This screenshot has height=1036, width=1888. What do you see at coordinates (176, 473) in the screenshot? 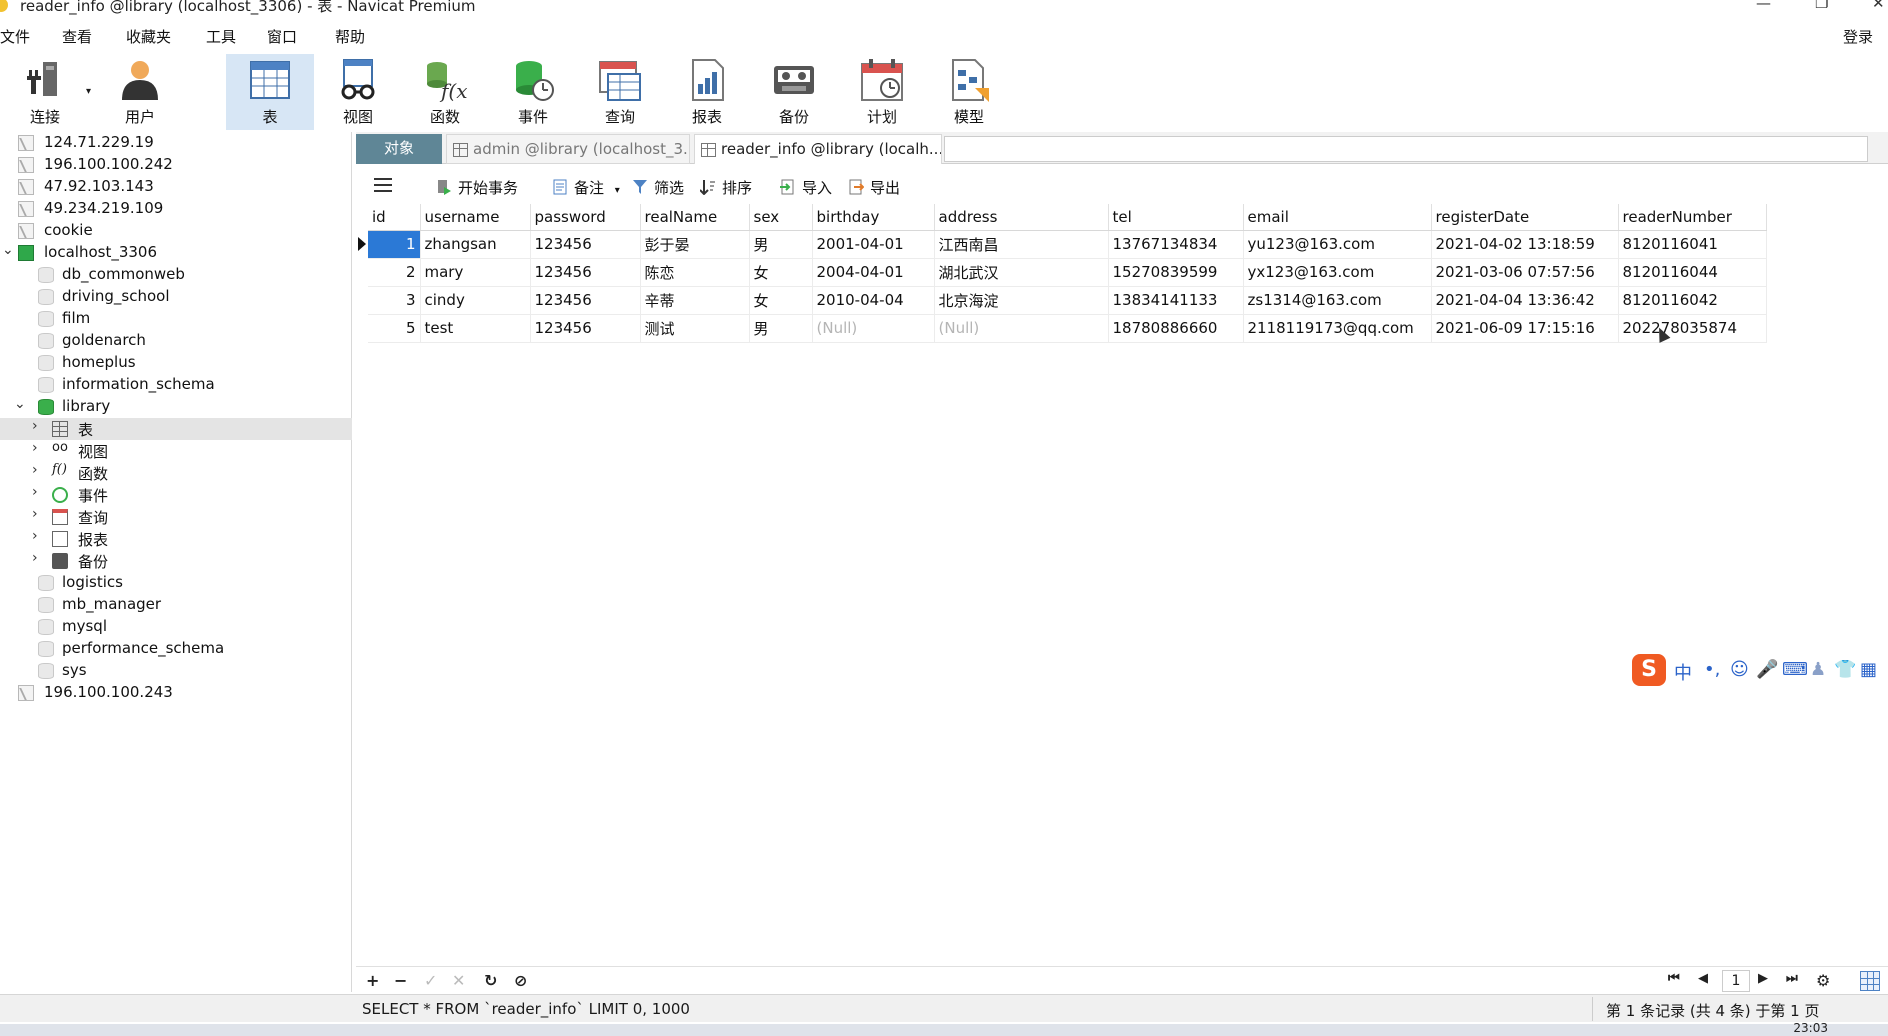
I see `tree-item-functions: › f() 函数` at bounding box center [176, 473].